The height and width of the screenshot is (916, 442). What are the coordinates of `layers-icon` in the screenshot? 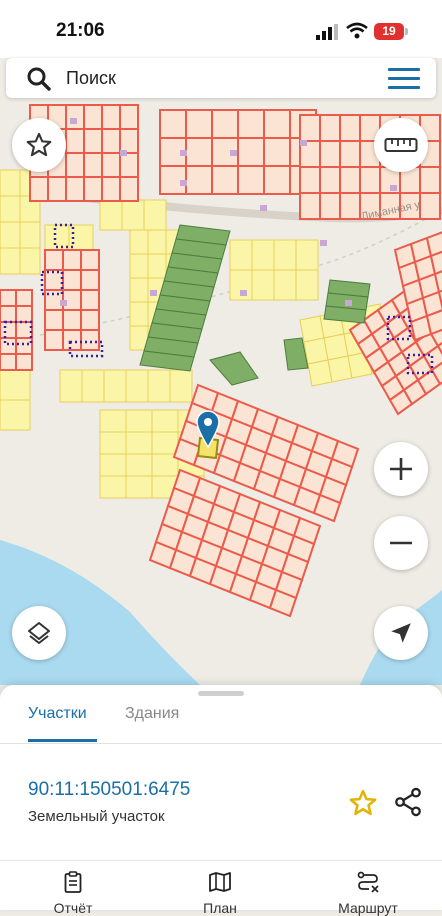 It's located at (39, 633).